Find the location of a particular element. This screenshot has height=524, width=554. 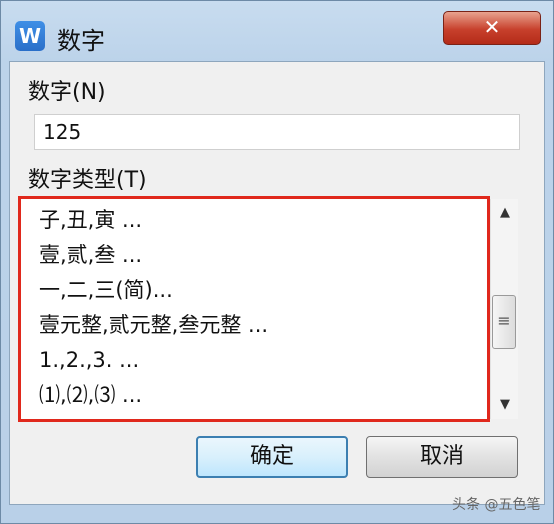

watermark: 头条 @五色笔 is located at coordinates (496, 505).